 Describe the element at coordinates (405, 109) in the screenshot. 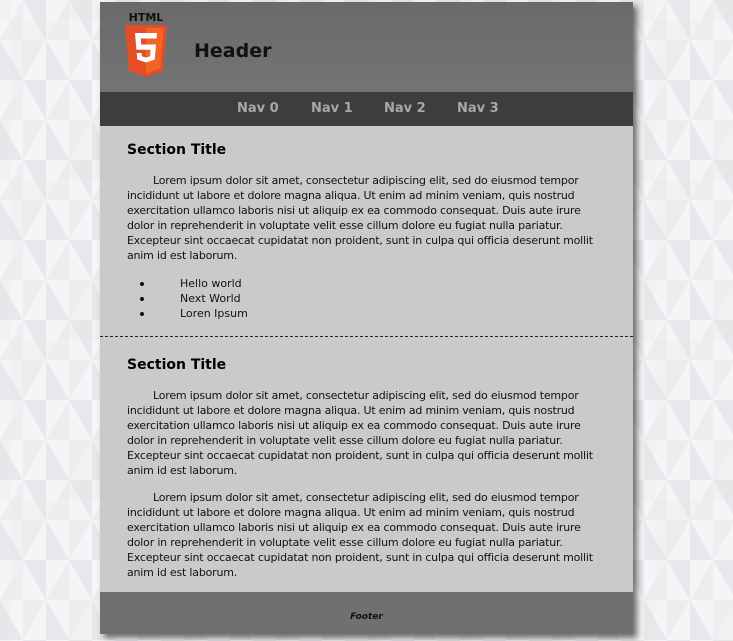

I see `nav-item-2: Nav 2` at that location.